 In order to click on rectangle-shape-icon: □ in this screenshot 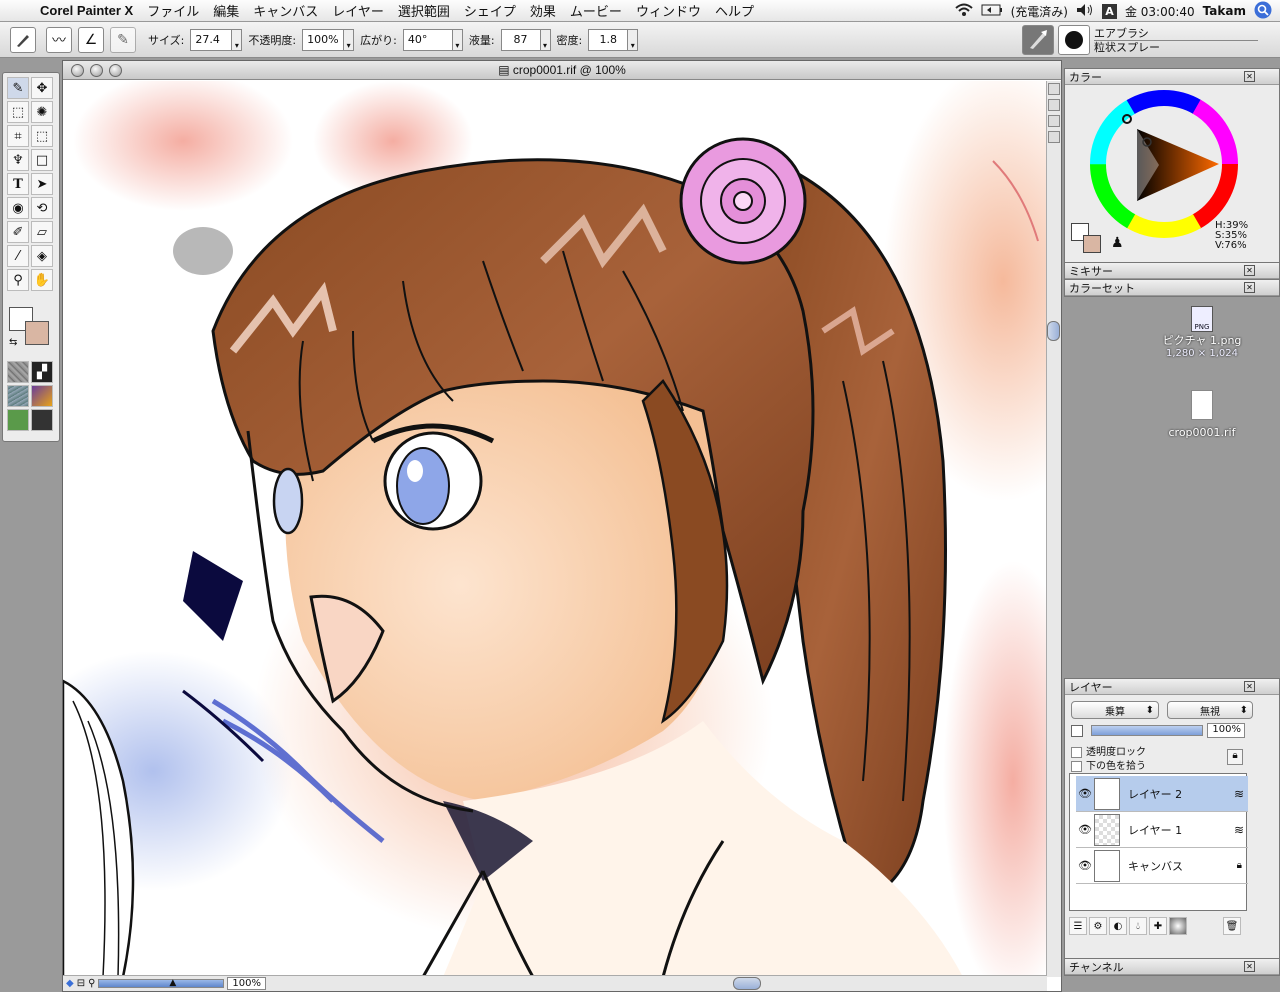, I will do `click(42, 160)`.